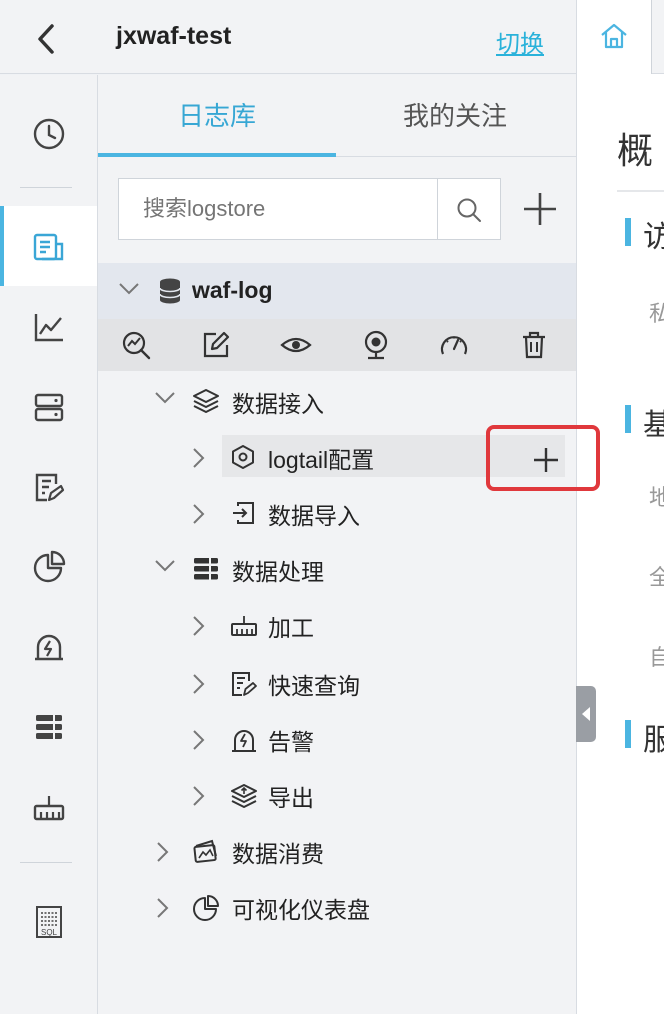 The height and width of the screenshot is (1014, 664). I want to click on rail-recent-icon, so click(48, 133).